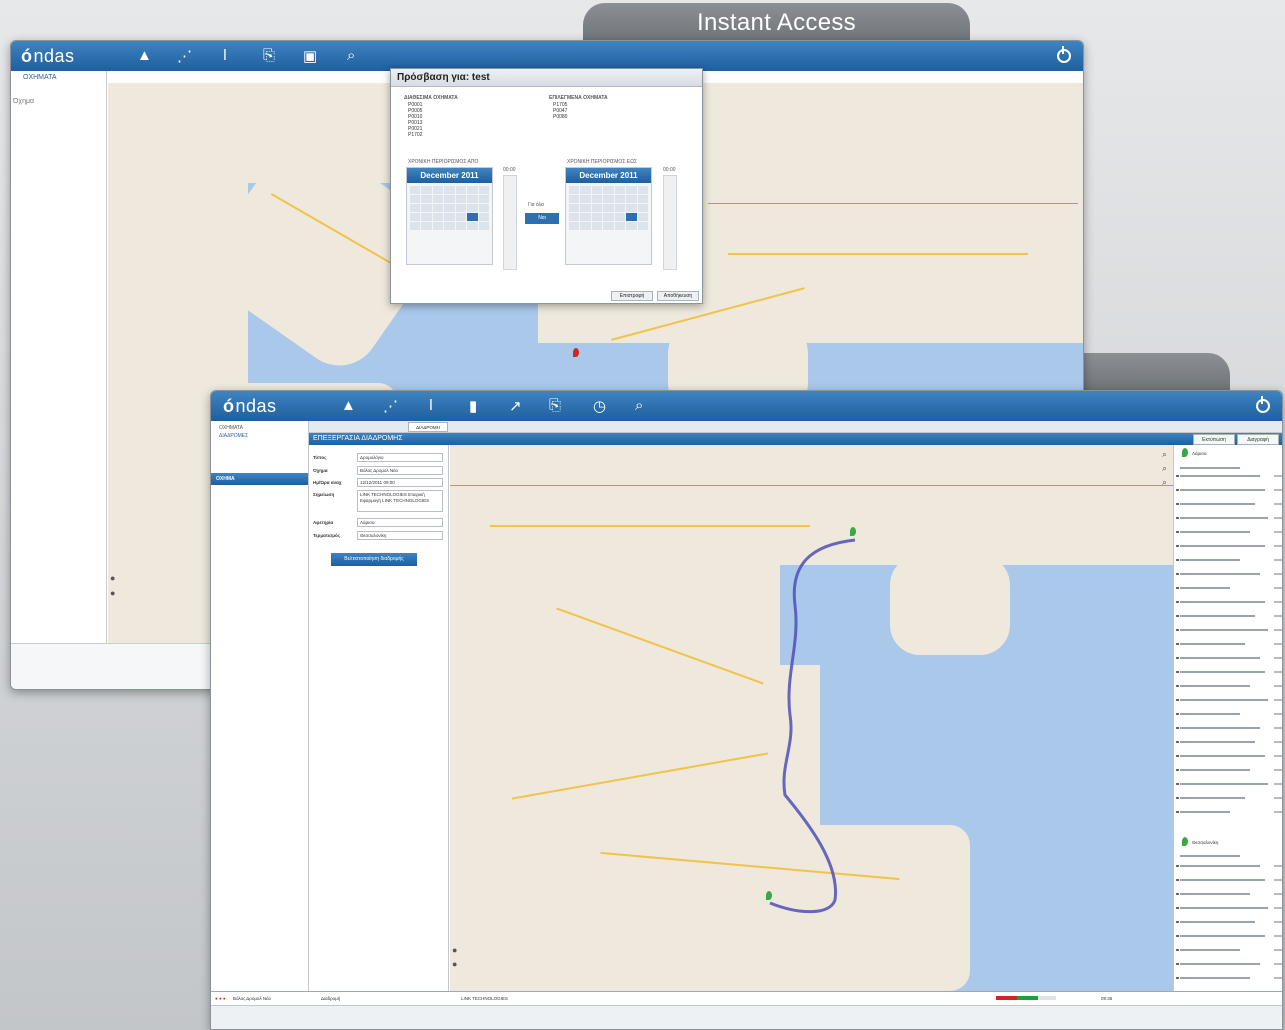 The width and height of the screenshot is (1285, 1030). Describe the element at coordinates (632, 296) in the screenshot. I see `cancel-button: Επιστροφή` at that location.